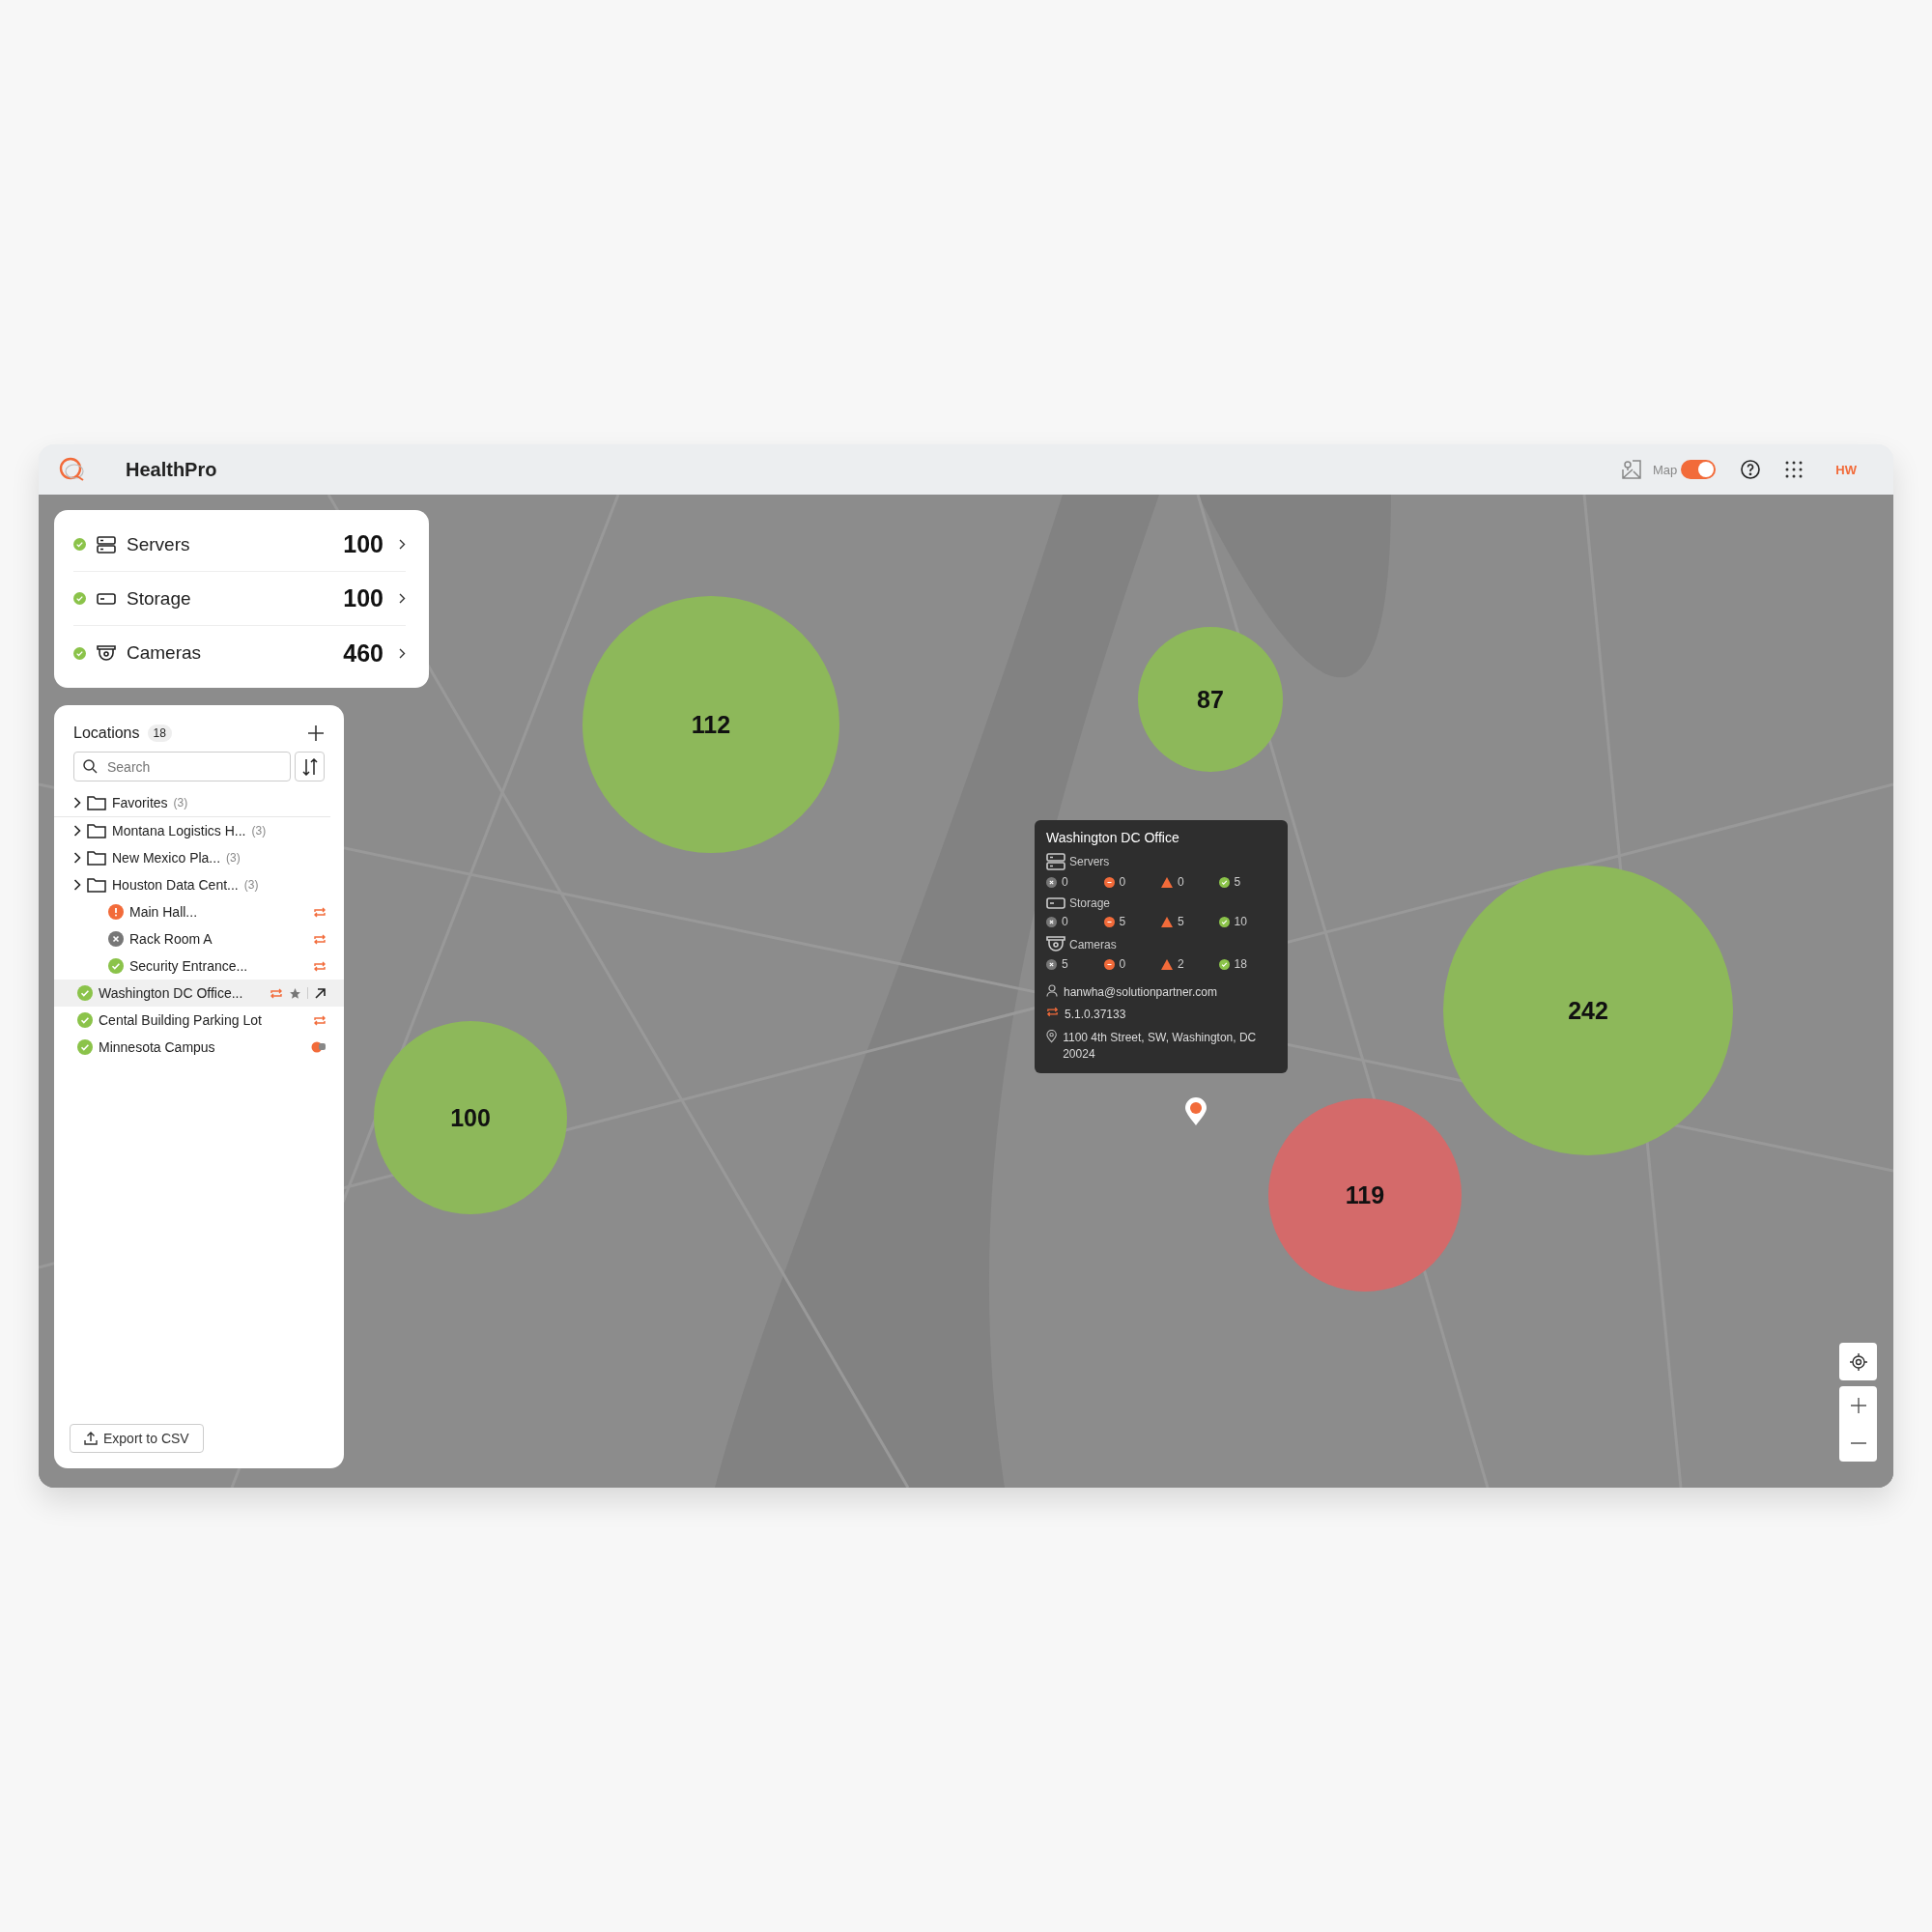 This screenshot has width=1932, height=1932. Describe the element at coordinates (91, 1438) in the screenshot. I see `upload-icon` at that location.